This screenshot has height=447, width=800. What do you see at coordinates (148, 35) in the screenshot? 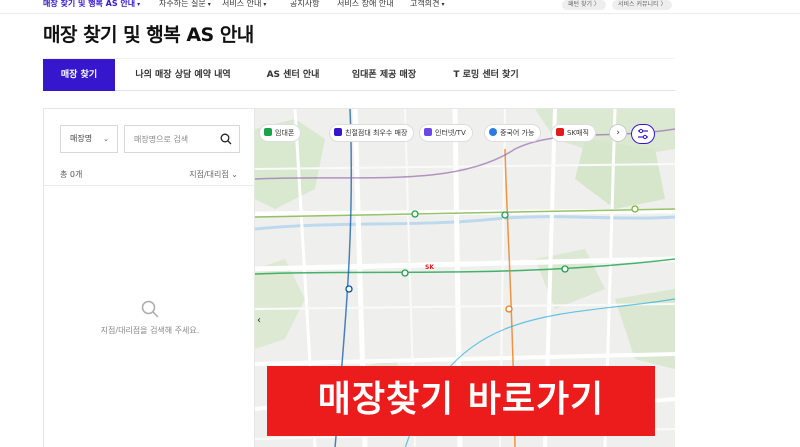
I see `page-title: 매장 찾기 및 행복 AS 안내` at bounding box center [148, 35].